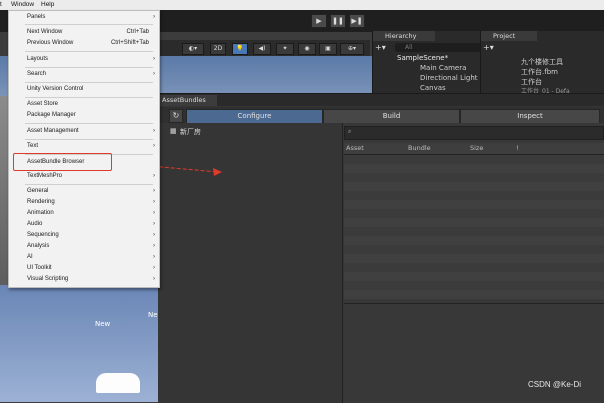 The height and width of the screenshot is (403, 604). What do you see at coordinates (441, 47) in the screenshot?
I see `hierarchy-search-input: All` at bounding box center [441, 47].